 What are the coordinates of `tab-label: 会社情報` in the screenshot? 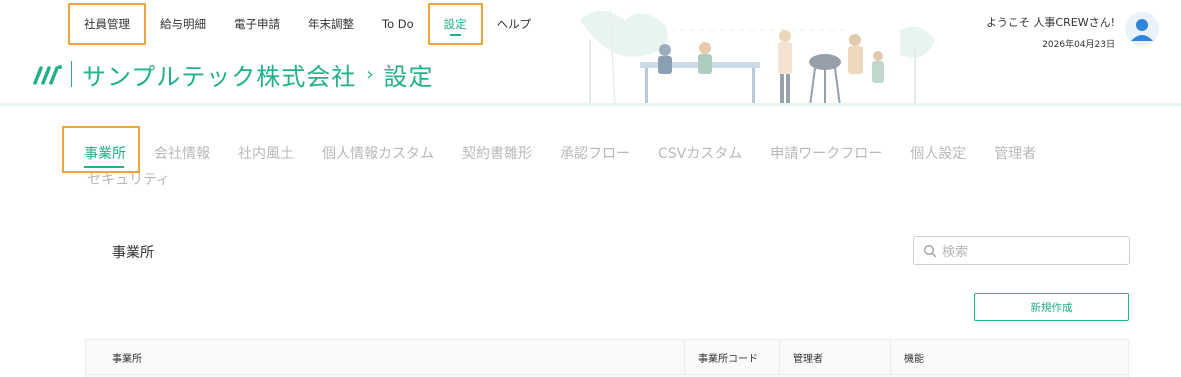 It's located at (182, 154).